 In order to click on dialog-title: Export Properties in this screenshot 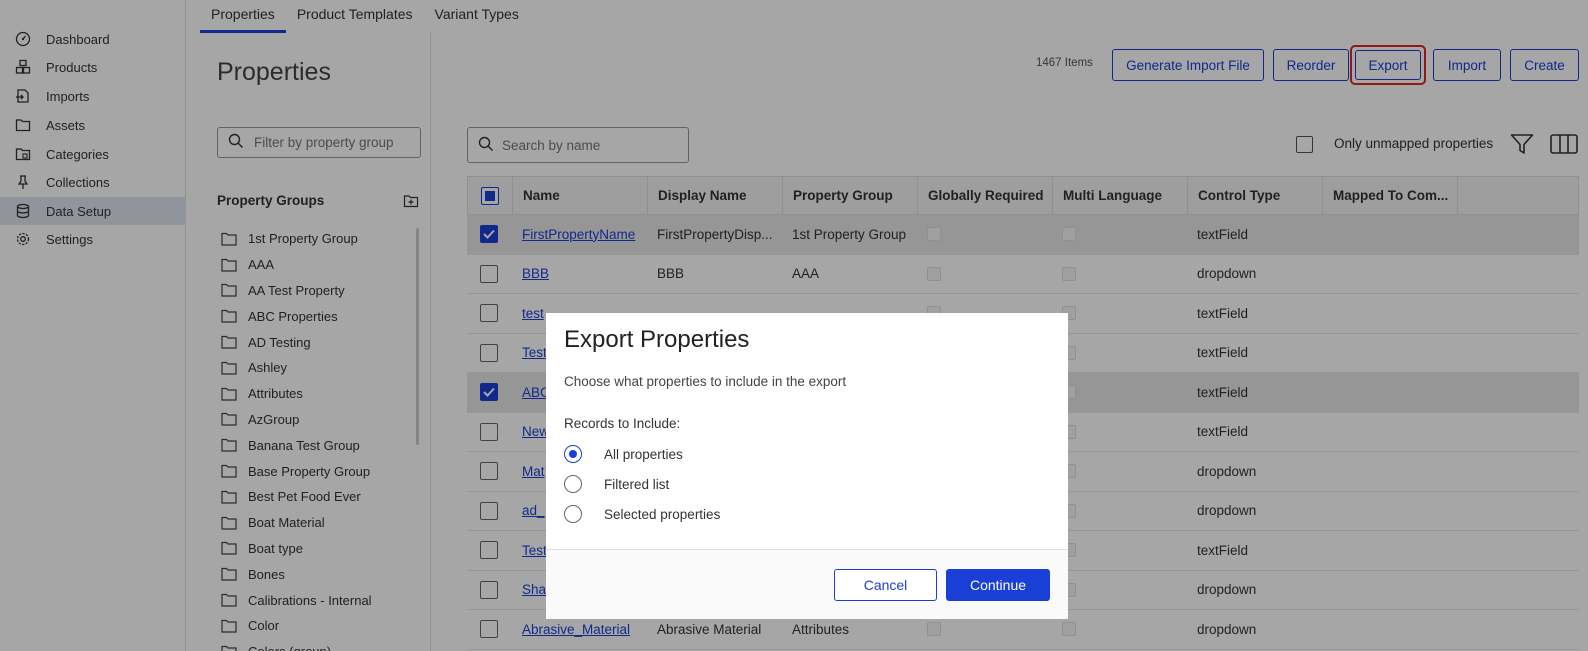, I will do `click(657, 339)`.